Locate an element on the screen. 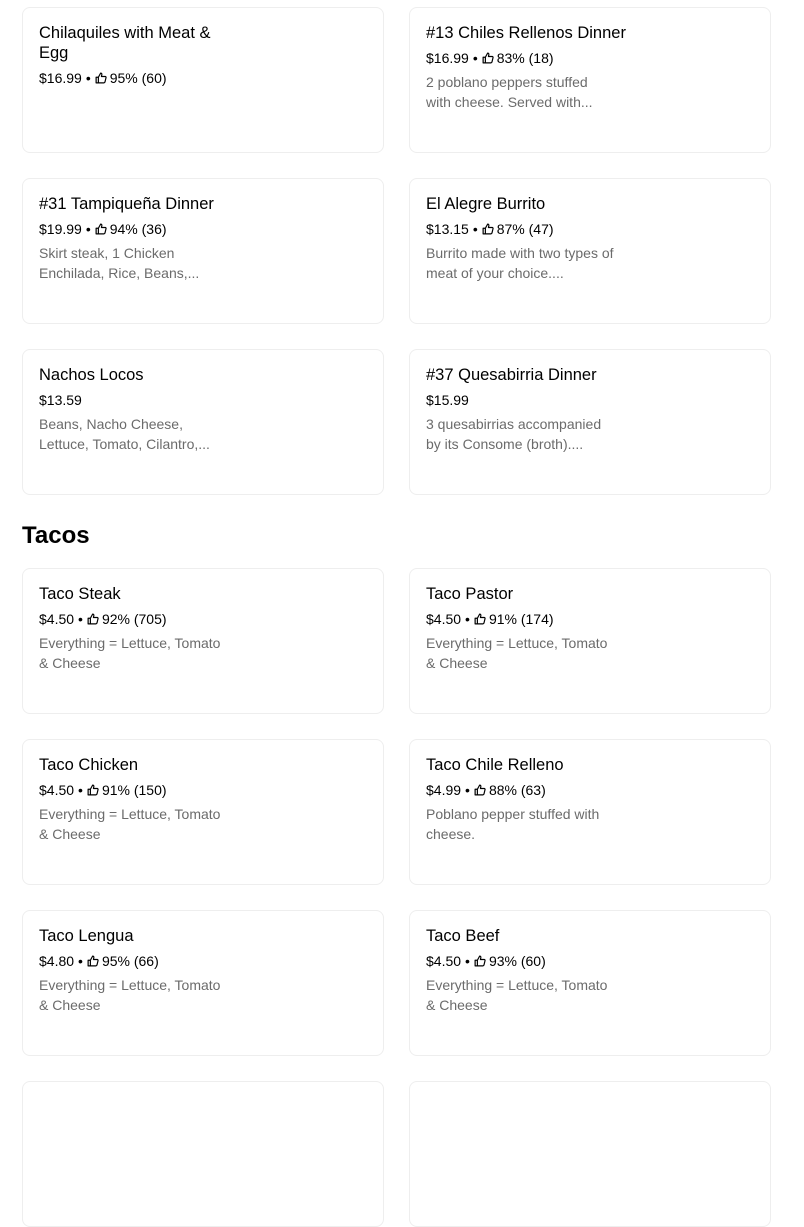 The image size is (804, 1227). menu-item-meta: $4.50 • 92% (705) is located at coordinates (203, 619).